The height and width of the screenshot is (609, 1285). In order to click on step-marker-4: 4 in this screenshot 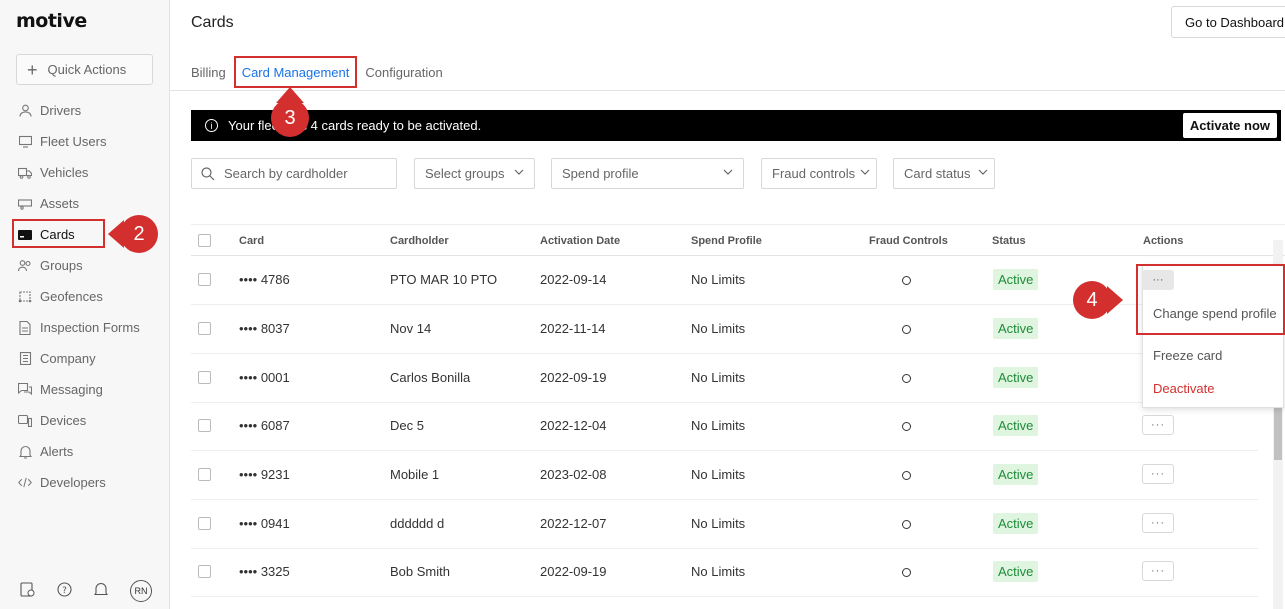, I will do `click(1098, 300)`.